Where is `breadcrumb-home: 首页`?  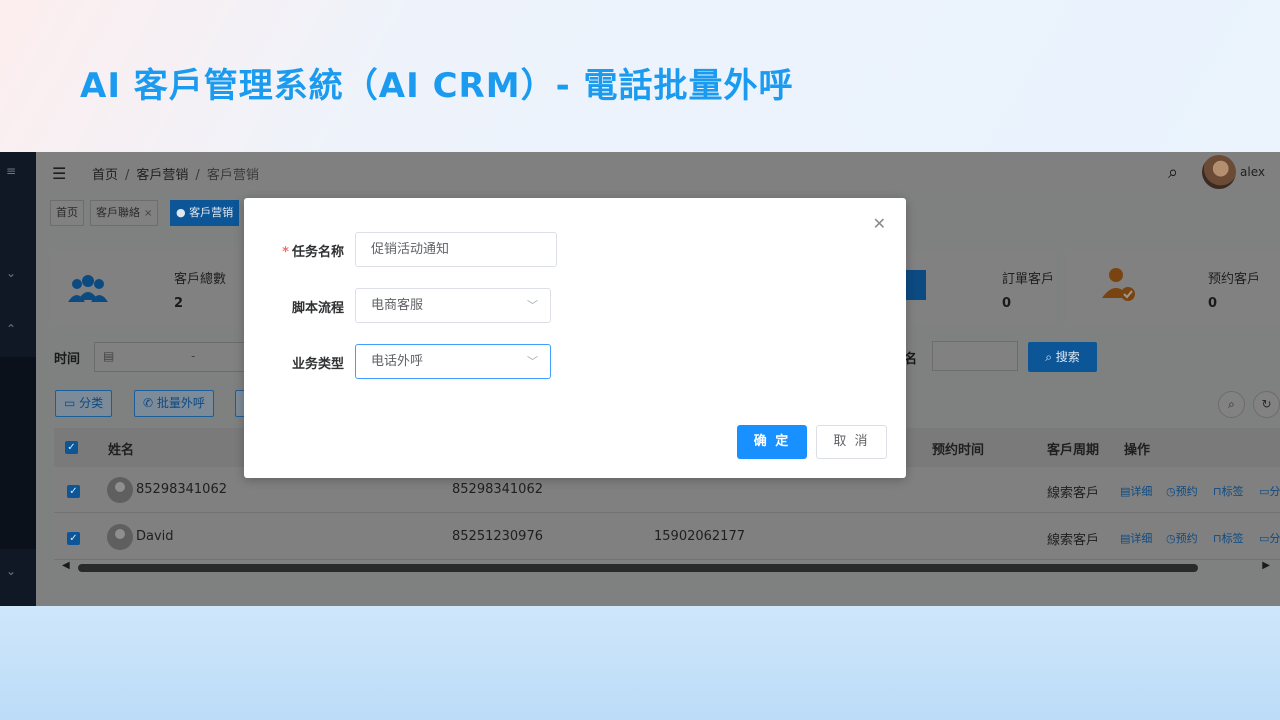 breadcrumb-home: 首页 is located at coordinates (105, 175).